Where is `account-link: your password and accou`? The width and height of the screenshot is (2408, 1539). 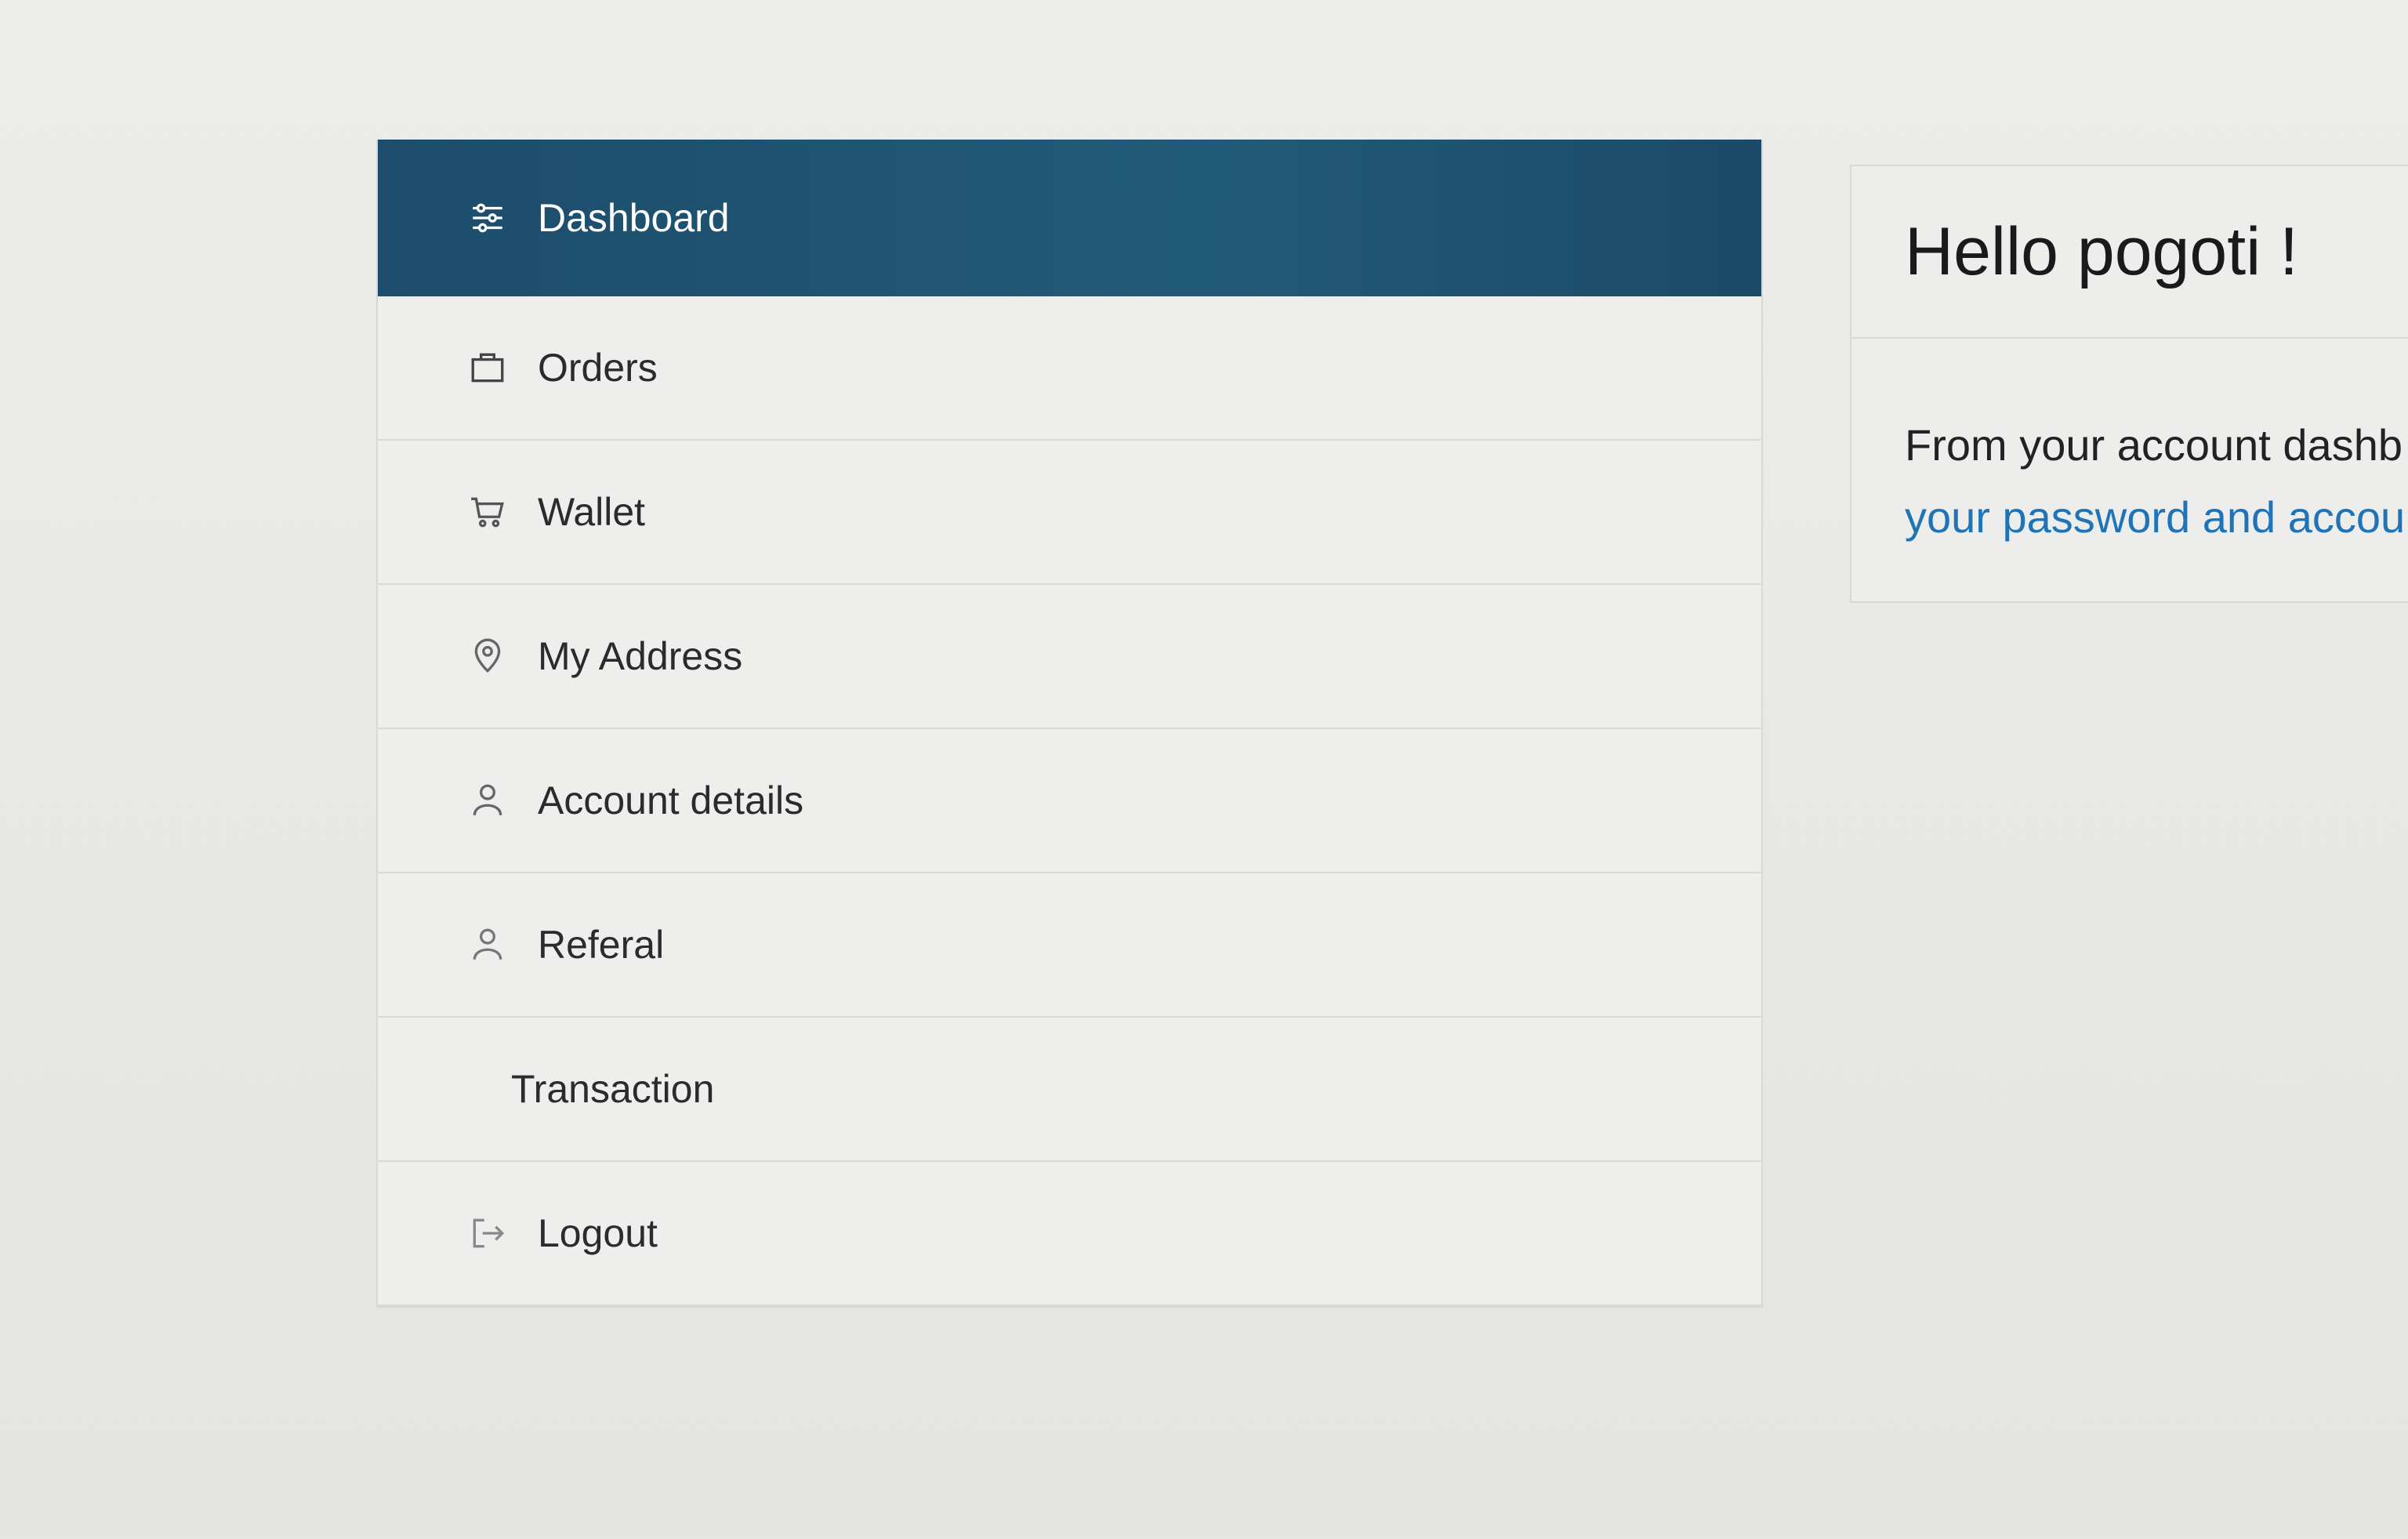
account-link: your password and accou is located at coordinates (2156, 517).